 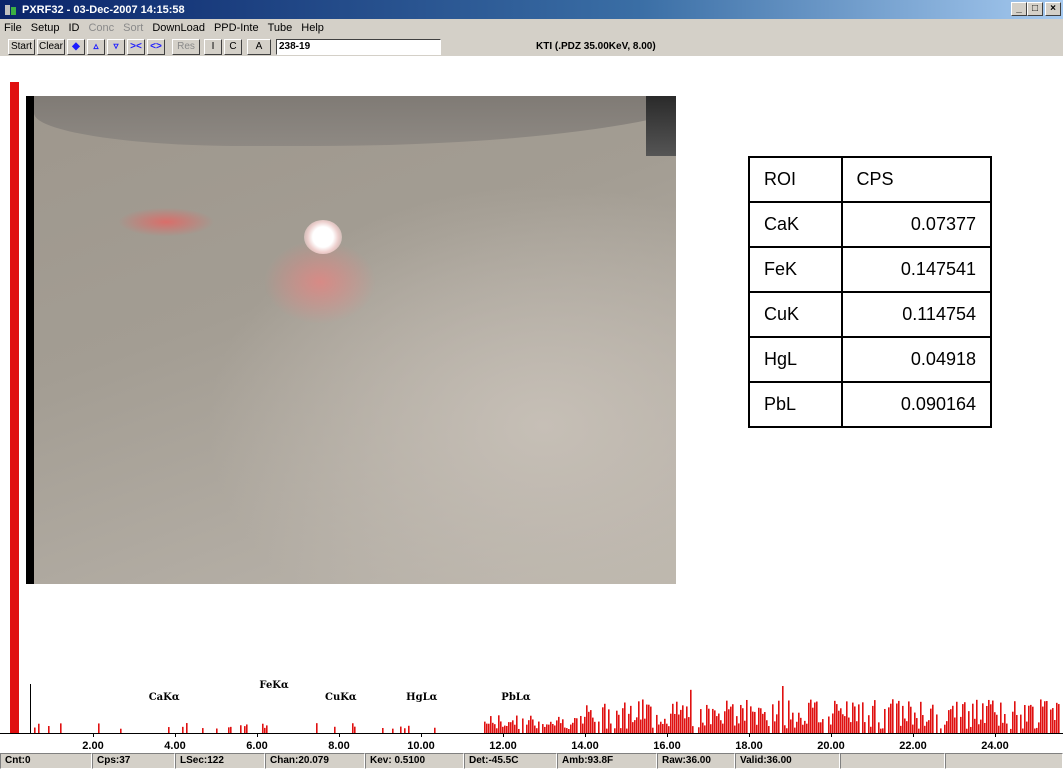 I want to click on menu-conc: Conc, so click(x=101, y=28).